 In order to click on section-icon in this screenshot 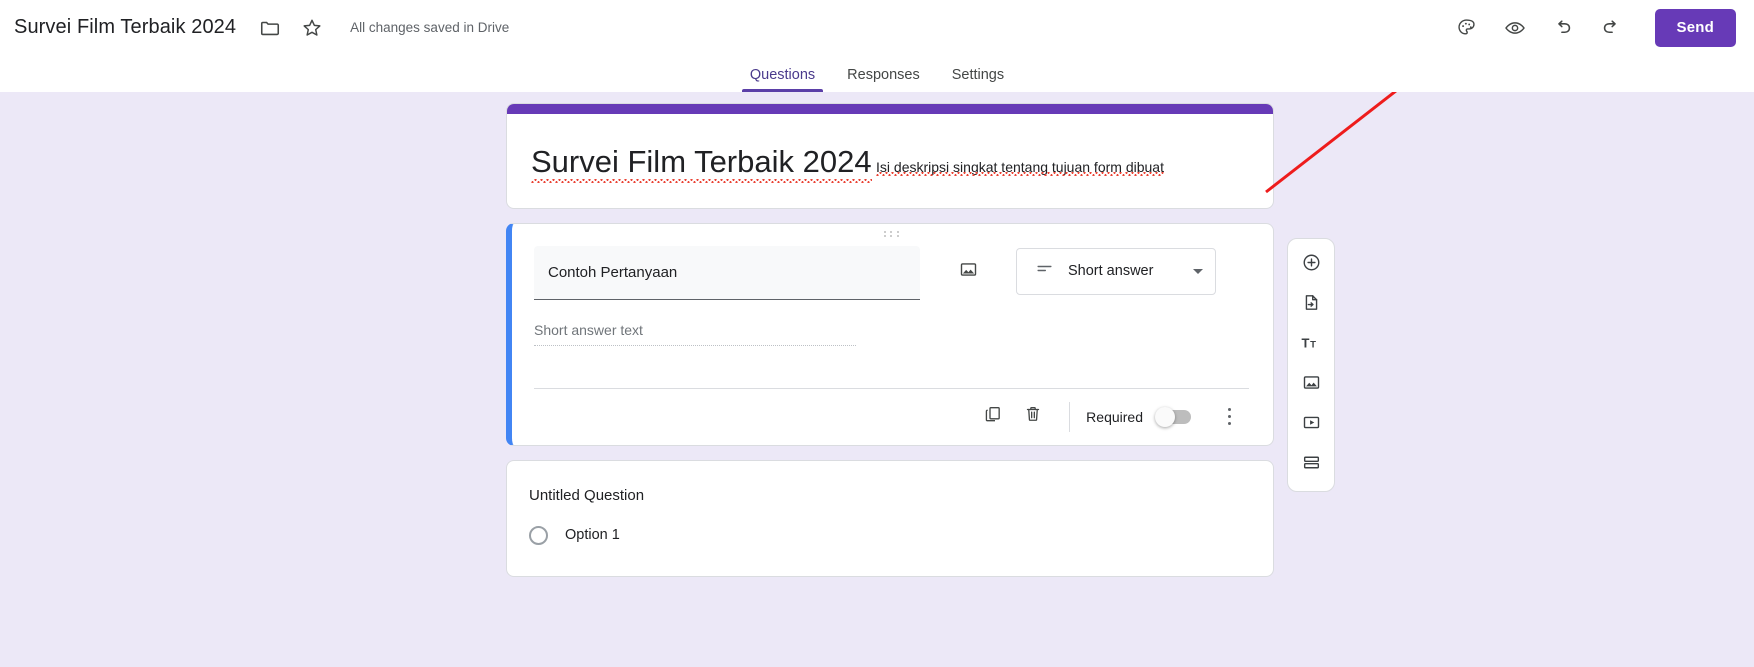, I will do `click(1311, 465)`.